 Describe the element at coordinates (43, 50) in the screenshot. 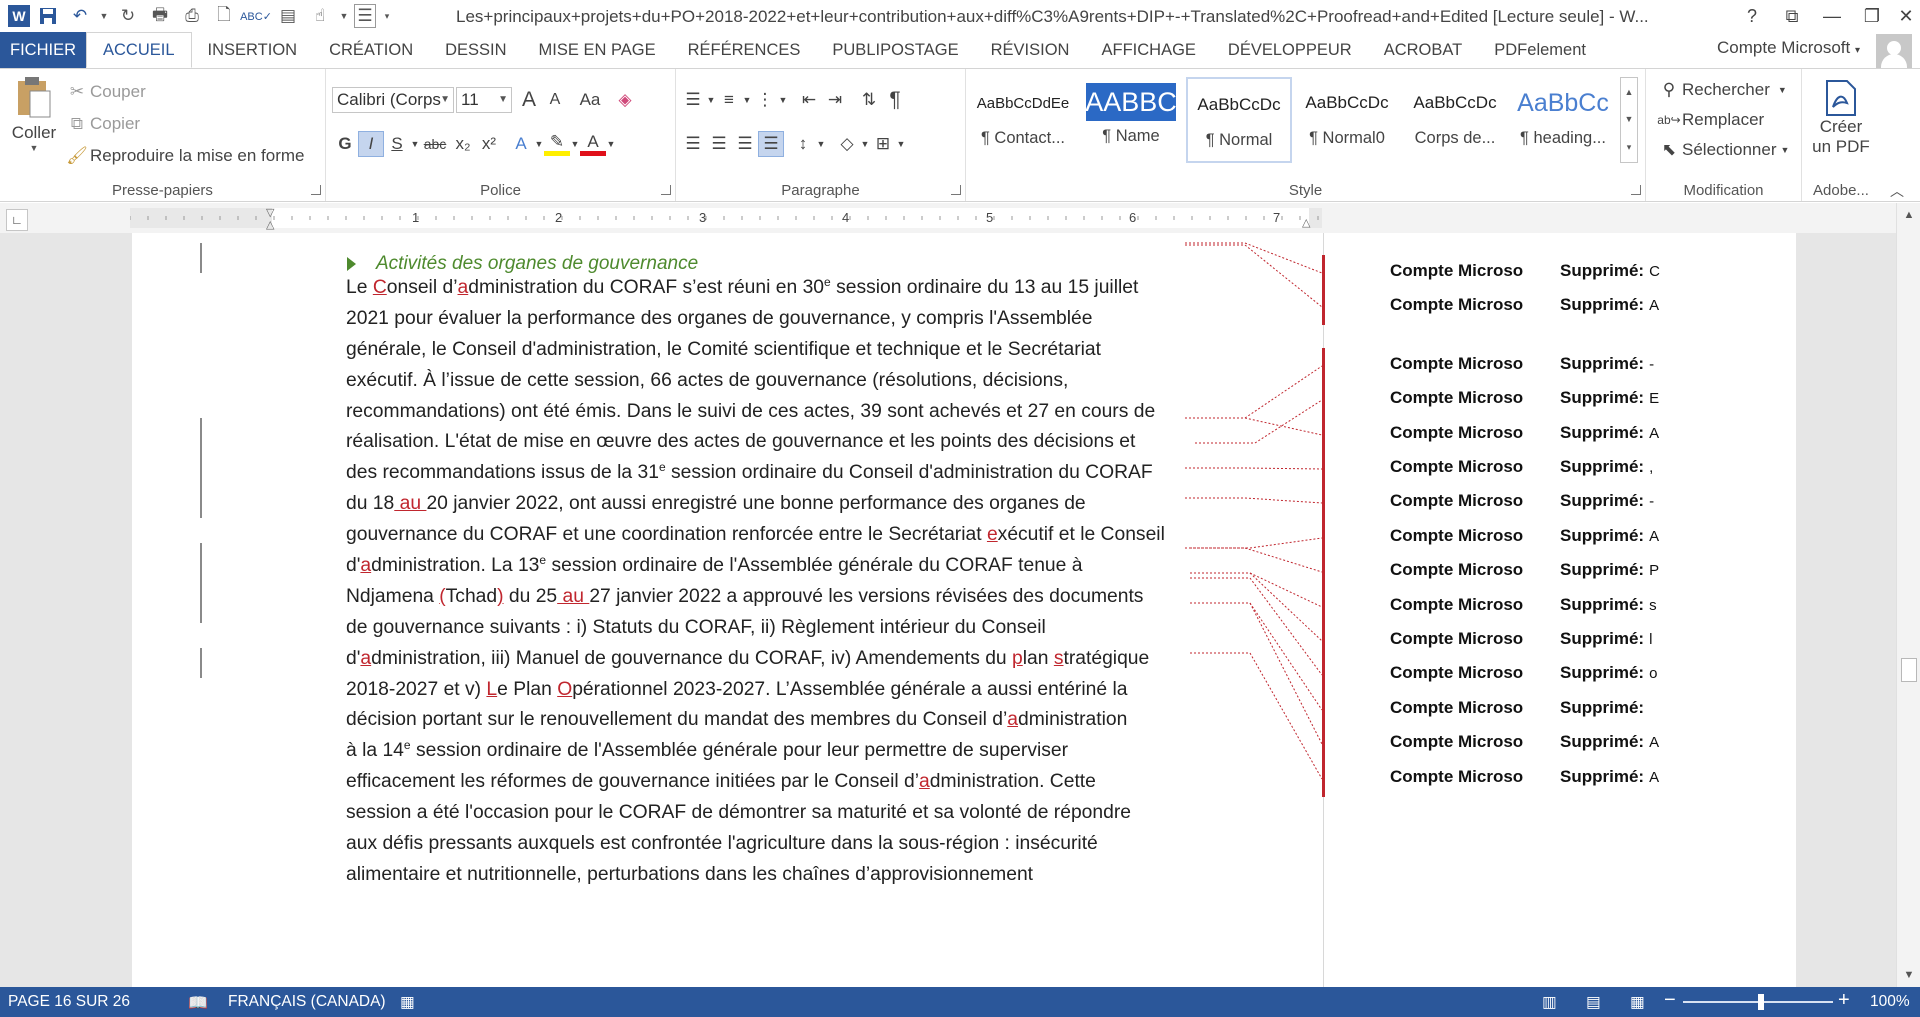

I see `tab-fichier: FICHIER` at that location.